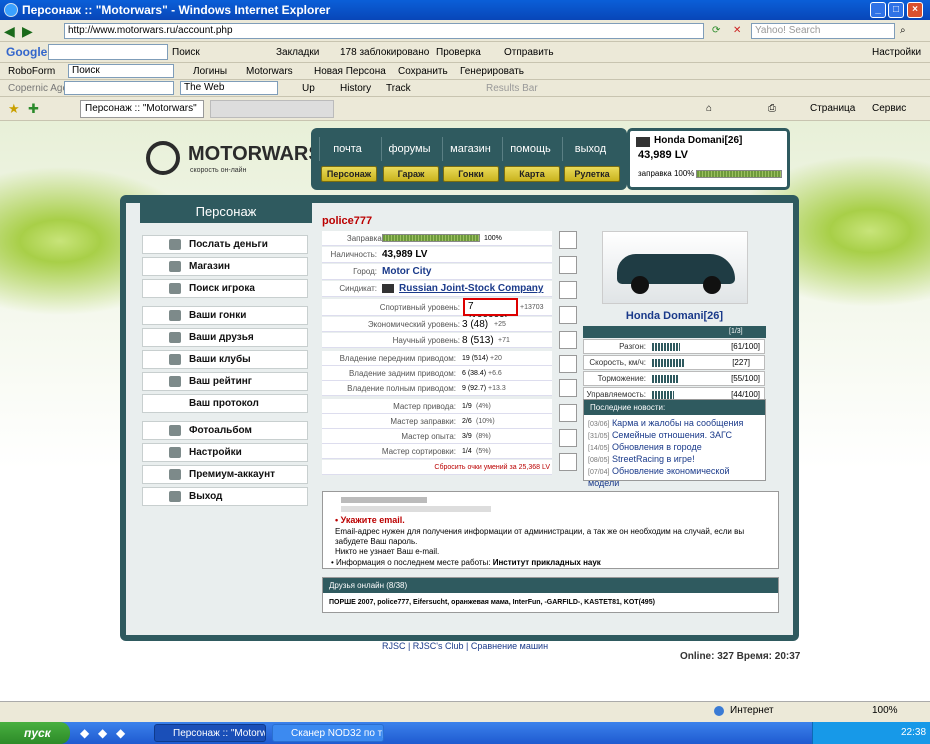 The height and width of the screenshot is (744, 930). Describe the element at coordinates (225, 403) in the screenshot. I see `menu-your-protocol: Ваш протокол` at that location.